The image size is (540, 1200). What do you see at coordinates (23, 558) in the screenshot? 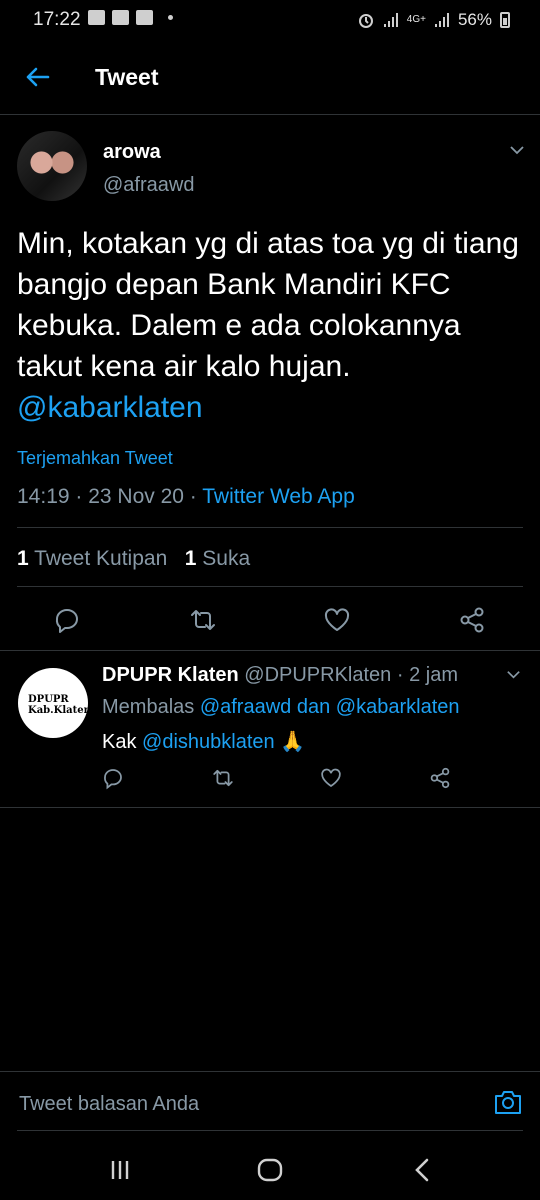
I see `quote-count: 1` at bounding box center [23, 558].